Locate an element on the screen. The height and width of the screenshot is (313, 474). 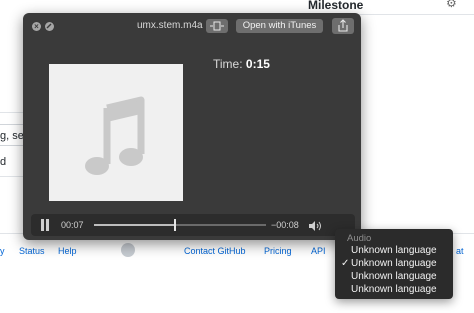
footer-link-tail: at is located at coordinates (460, 251).